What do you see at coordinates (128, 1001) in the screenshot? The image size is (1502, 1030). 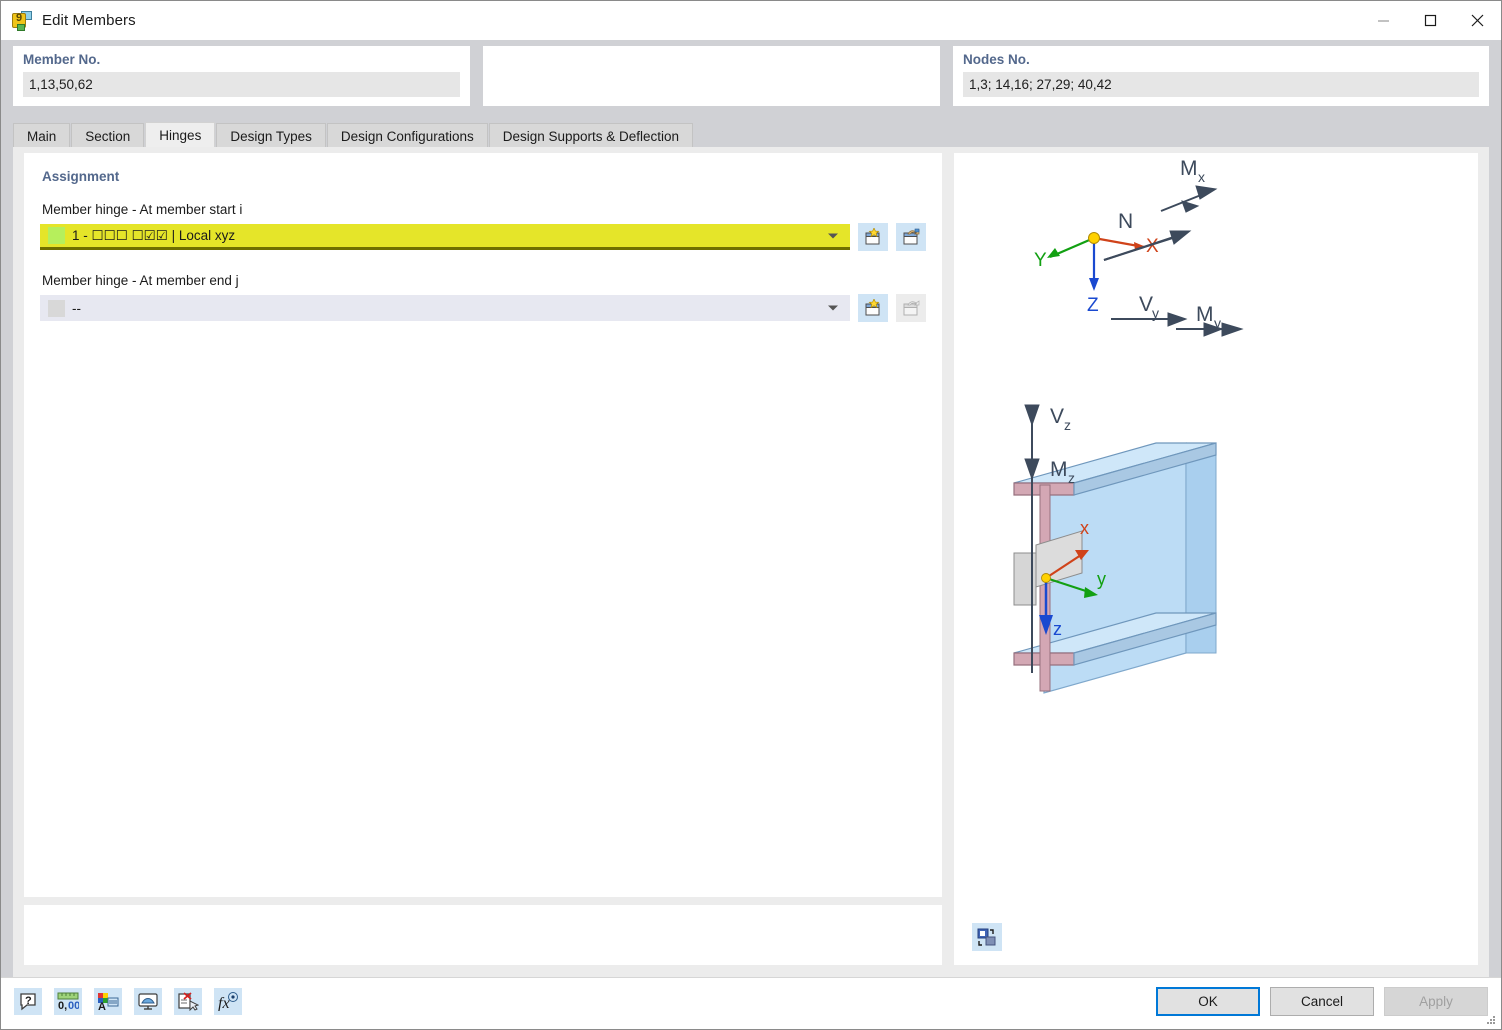 I see `footer-toolbar: ? 0, 00 A fx` at bounding box center [128, 1001].